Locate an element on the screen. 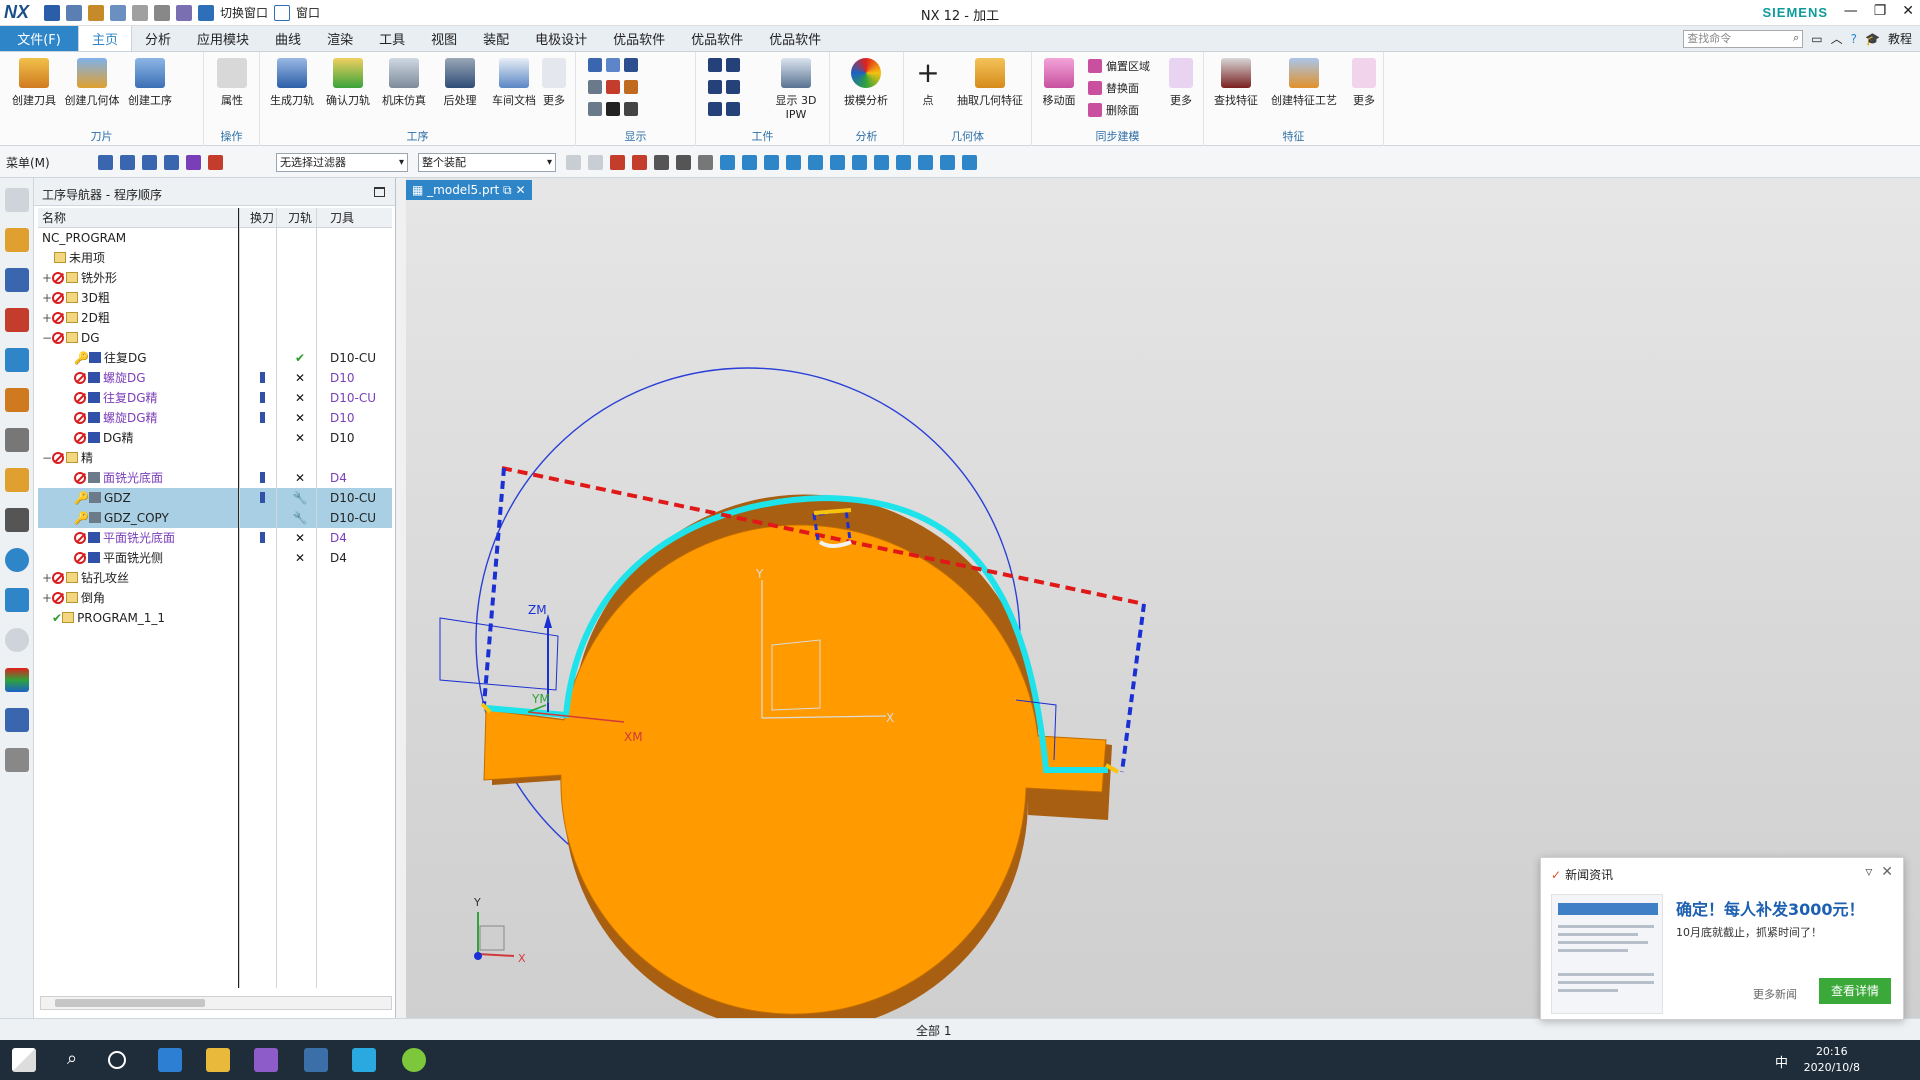 The image size is (1920, 1080). col-header-name: 名称 is located at coordinates (54, 218).